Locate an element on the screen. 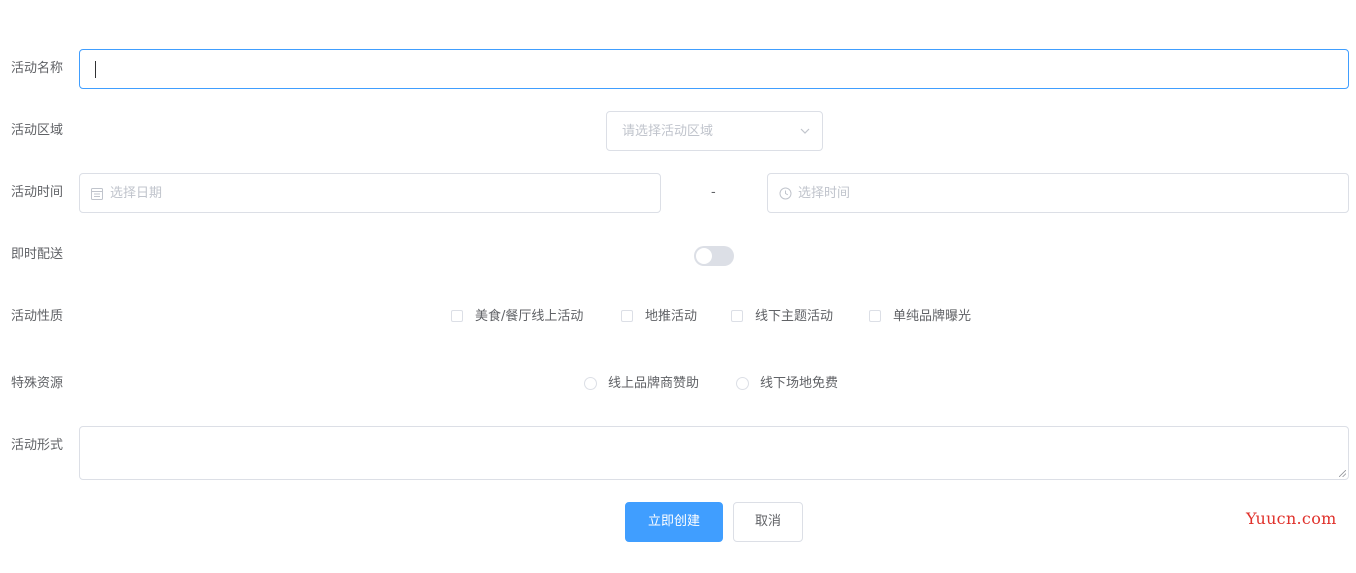 The width and height of the screenshot is (1356, 573). checkbox-label: 单纯品牌曝光 is located at coordinates (932, 316).